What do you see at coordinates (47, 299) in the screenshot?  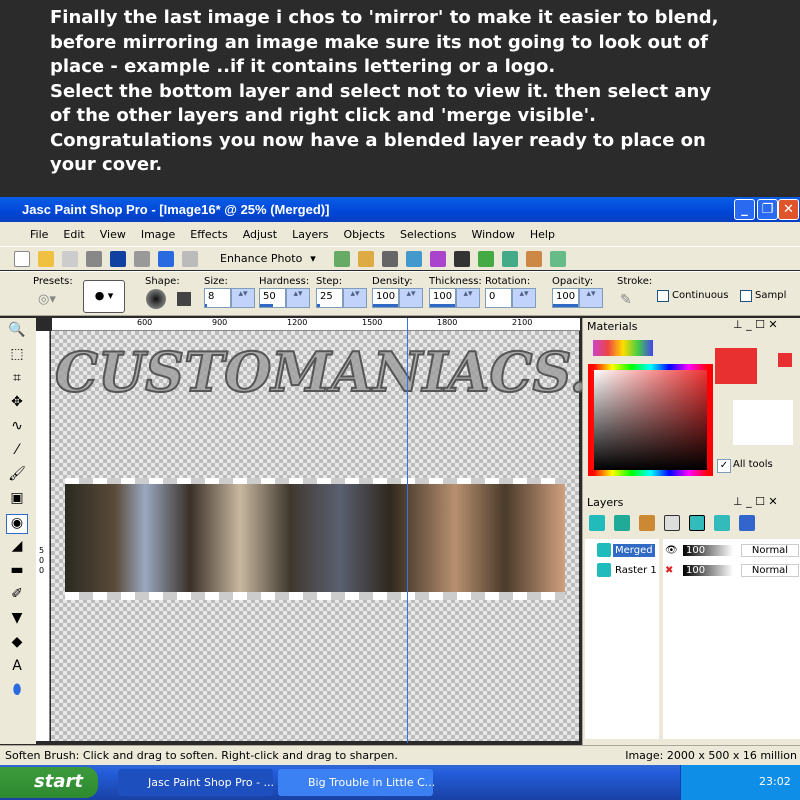 I see `presets-dropdown: ◎▾` at bounding box center [47, 299].